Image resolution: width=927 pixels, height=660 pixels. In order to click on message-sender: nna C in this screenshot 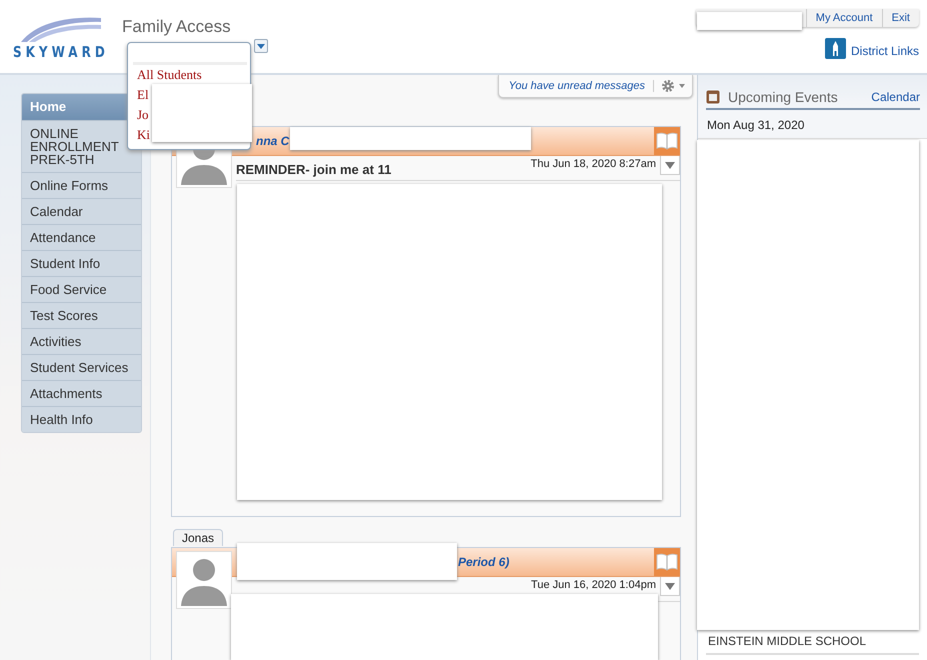, I will do `click(273, 141)`.